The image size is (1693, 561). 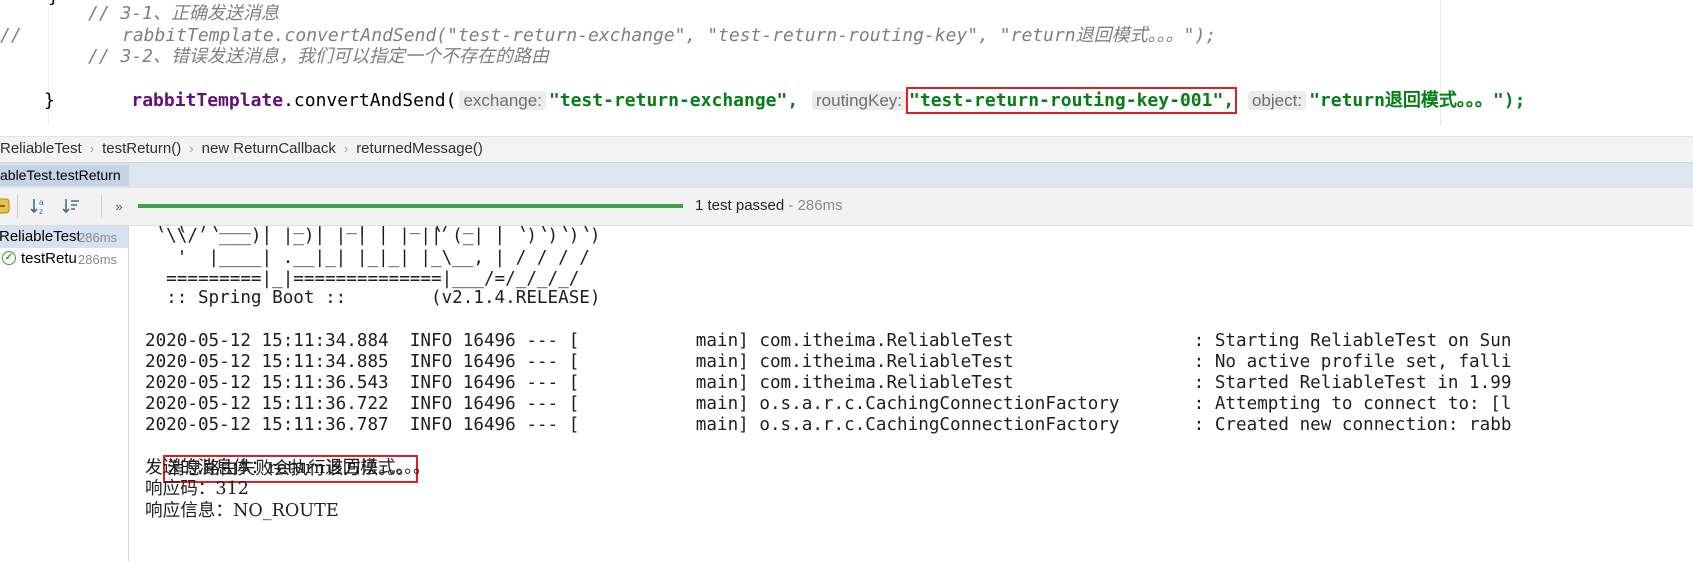 I want to click on test-tree: ReliableTest 286ms ✓ testReturn 286ms, so click(x=64, y=393).